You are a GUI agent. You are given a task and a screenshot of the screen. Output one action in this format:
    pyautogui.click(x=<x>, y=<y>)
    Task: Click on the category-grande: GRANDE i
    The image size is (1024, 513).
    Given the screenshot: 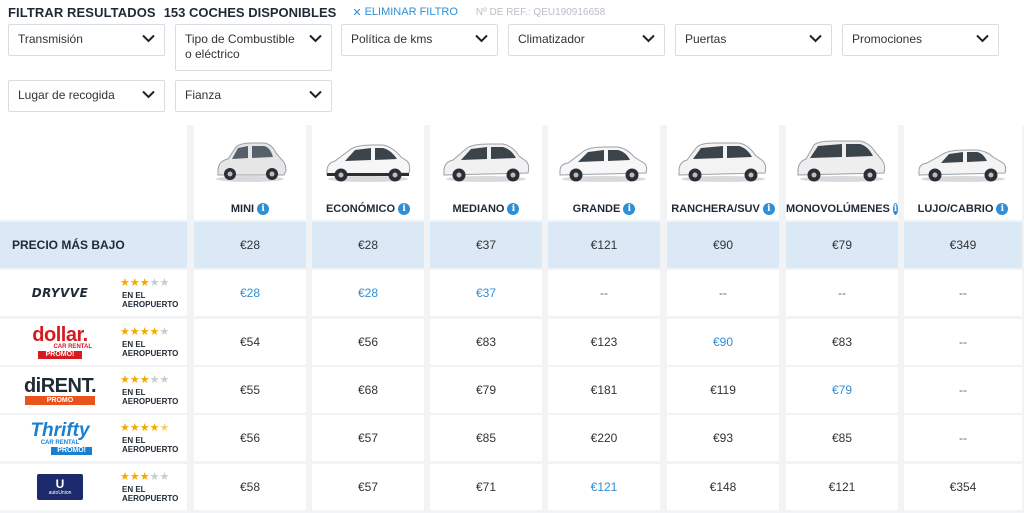 What is the action you would take?
    pyautogui.click(x=604, y=172)
    